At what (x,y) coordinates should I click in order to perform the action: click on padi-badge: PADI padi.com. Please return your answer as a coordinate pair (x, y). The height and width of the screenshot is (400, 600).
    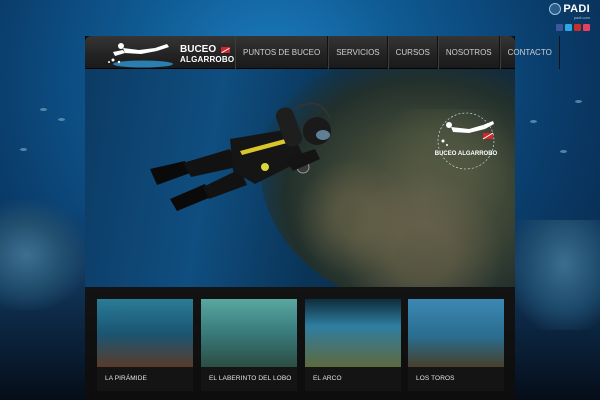
    Looking at the image, I should click on (566, 17).